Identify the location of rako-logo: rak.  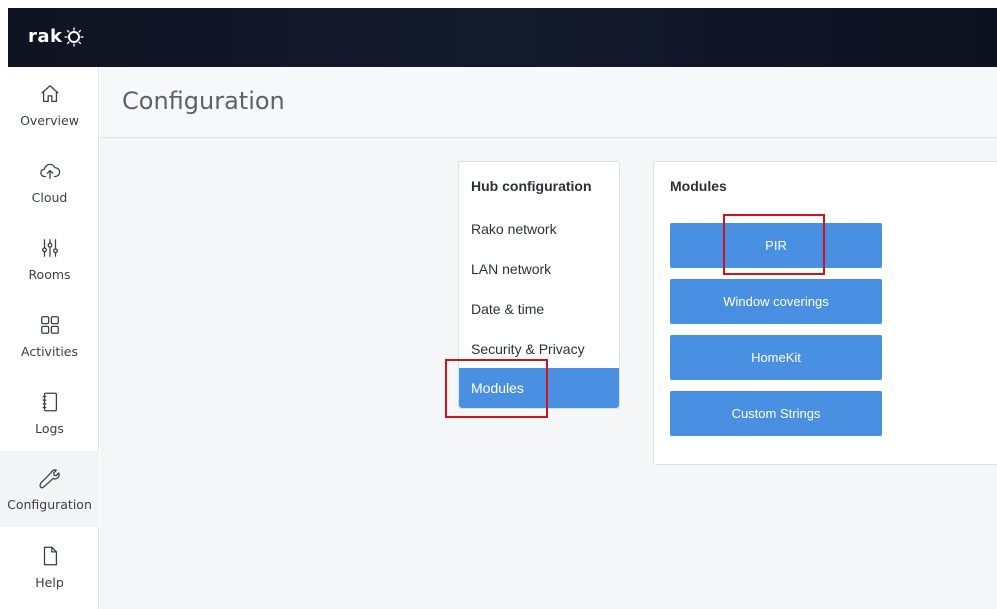
(56, 36).